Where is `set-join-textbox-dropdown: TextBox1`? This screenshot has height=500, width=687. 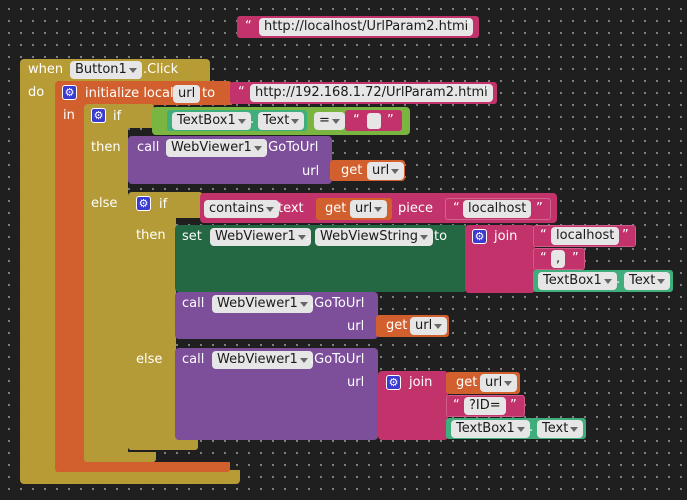
set-join-textbox-dropdown: TextBox1 is located at coordinates (577, 281).